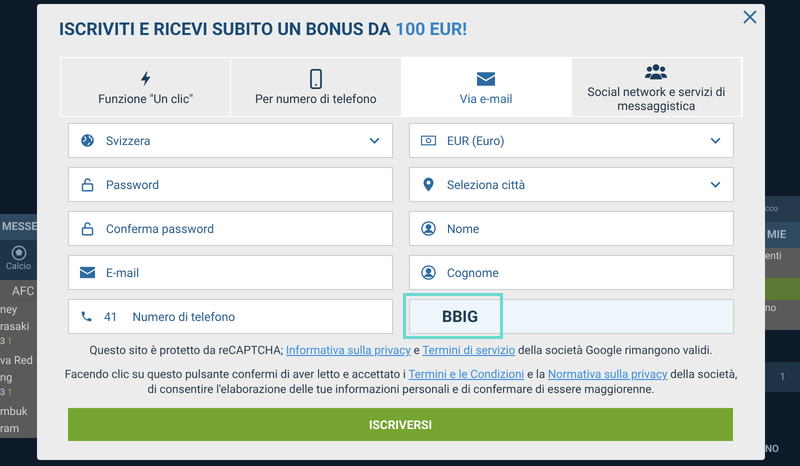 This screenshot has width=800, height=466. Describe the element at coordinates (772, 450) in the screenshot. I see `footer-label: NO` at that location.